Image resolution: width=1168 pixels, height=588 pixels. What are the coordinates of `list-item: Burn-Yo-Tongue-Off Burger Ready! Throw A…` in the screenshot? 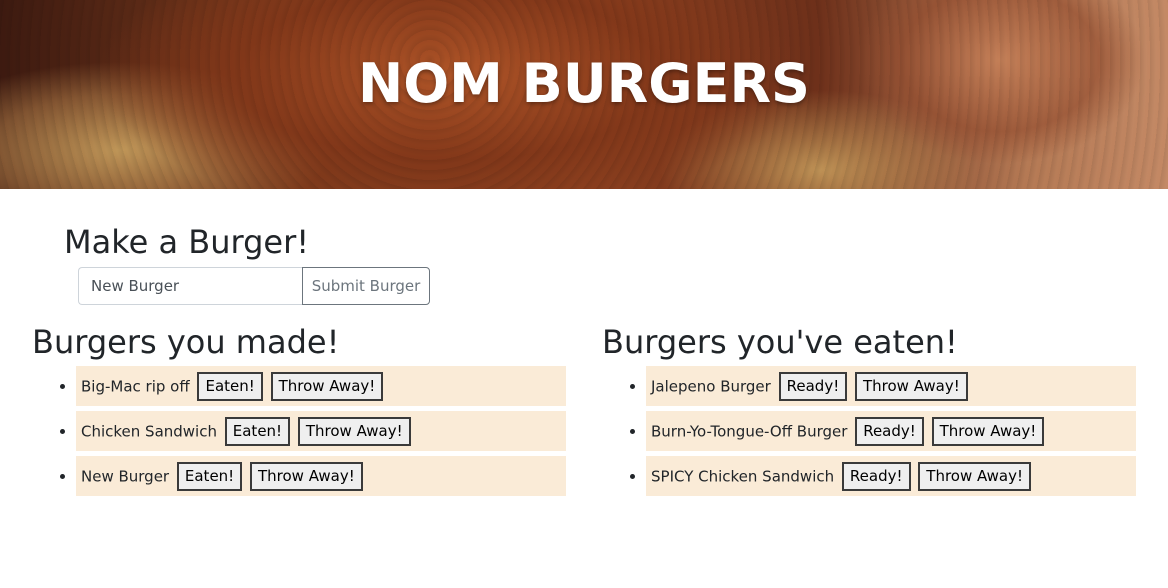 It's located at (891, 431).